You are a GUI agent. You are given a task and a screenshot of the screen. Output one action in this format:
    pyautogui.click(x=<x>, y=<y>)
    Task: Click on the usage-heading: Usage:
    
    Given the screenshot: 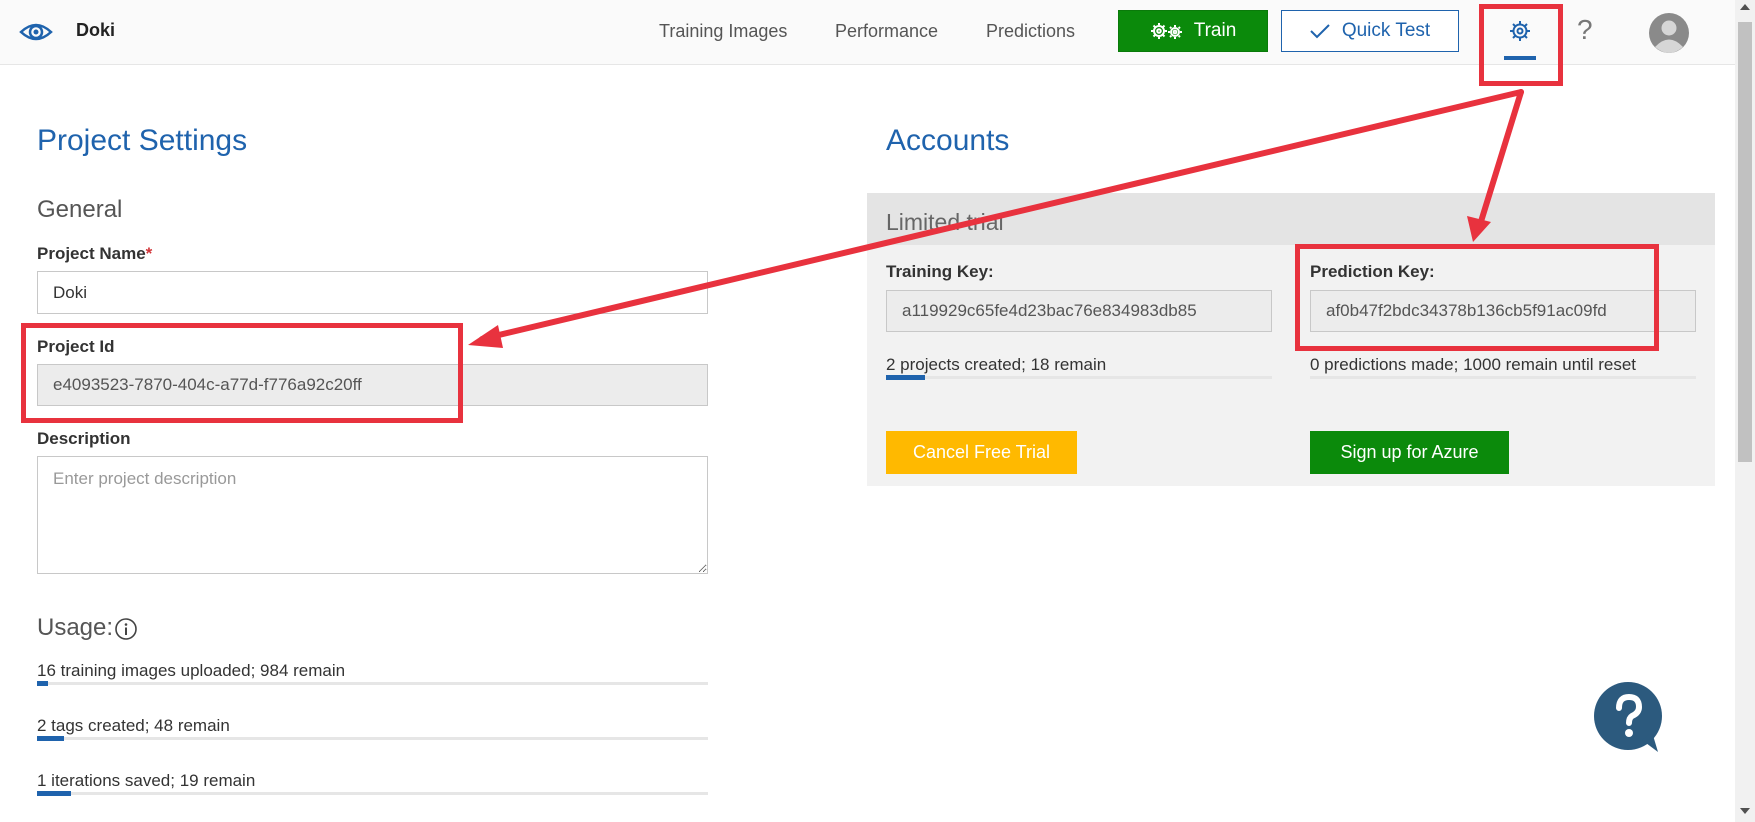 What is the action you would take?
    pyautogui.click(x=75, y=627)
    